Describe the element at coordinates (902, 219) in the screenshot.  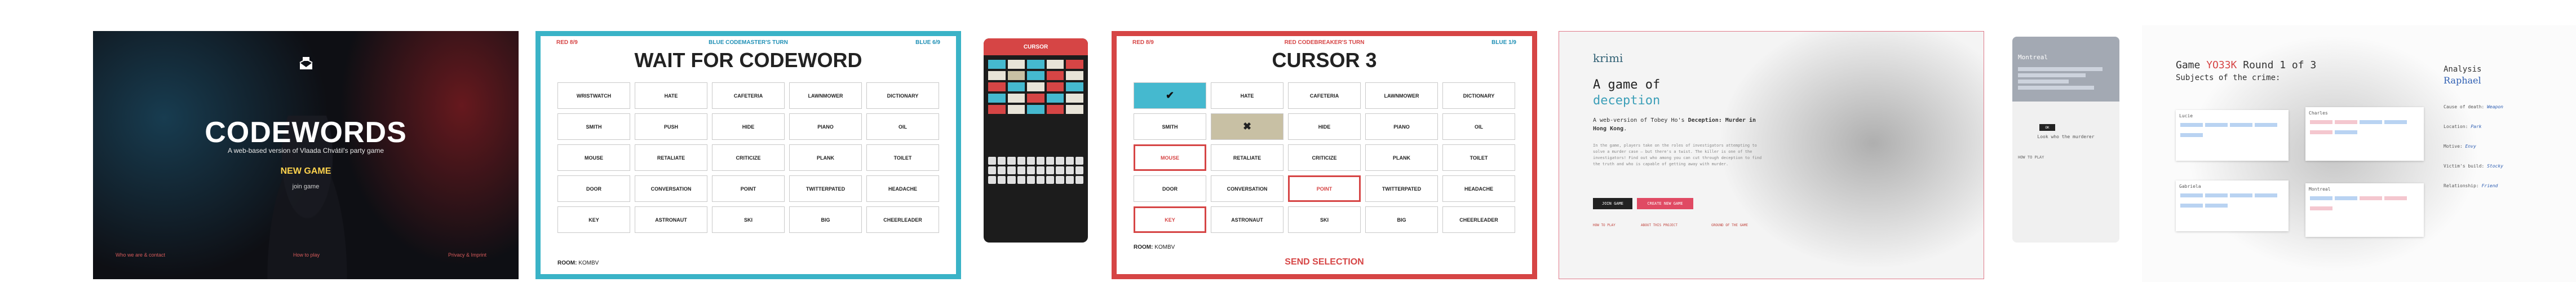
I see `word-card: CHEERLEADER` at that location.